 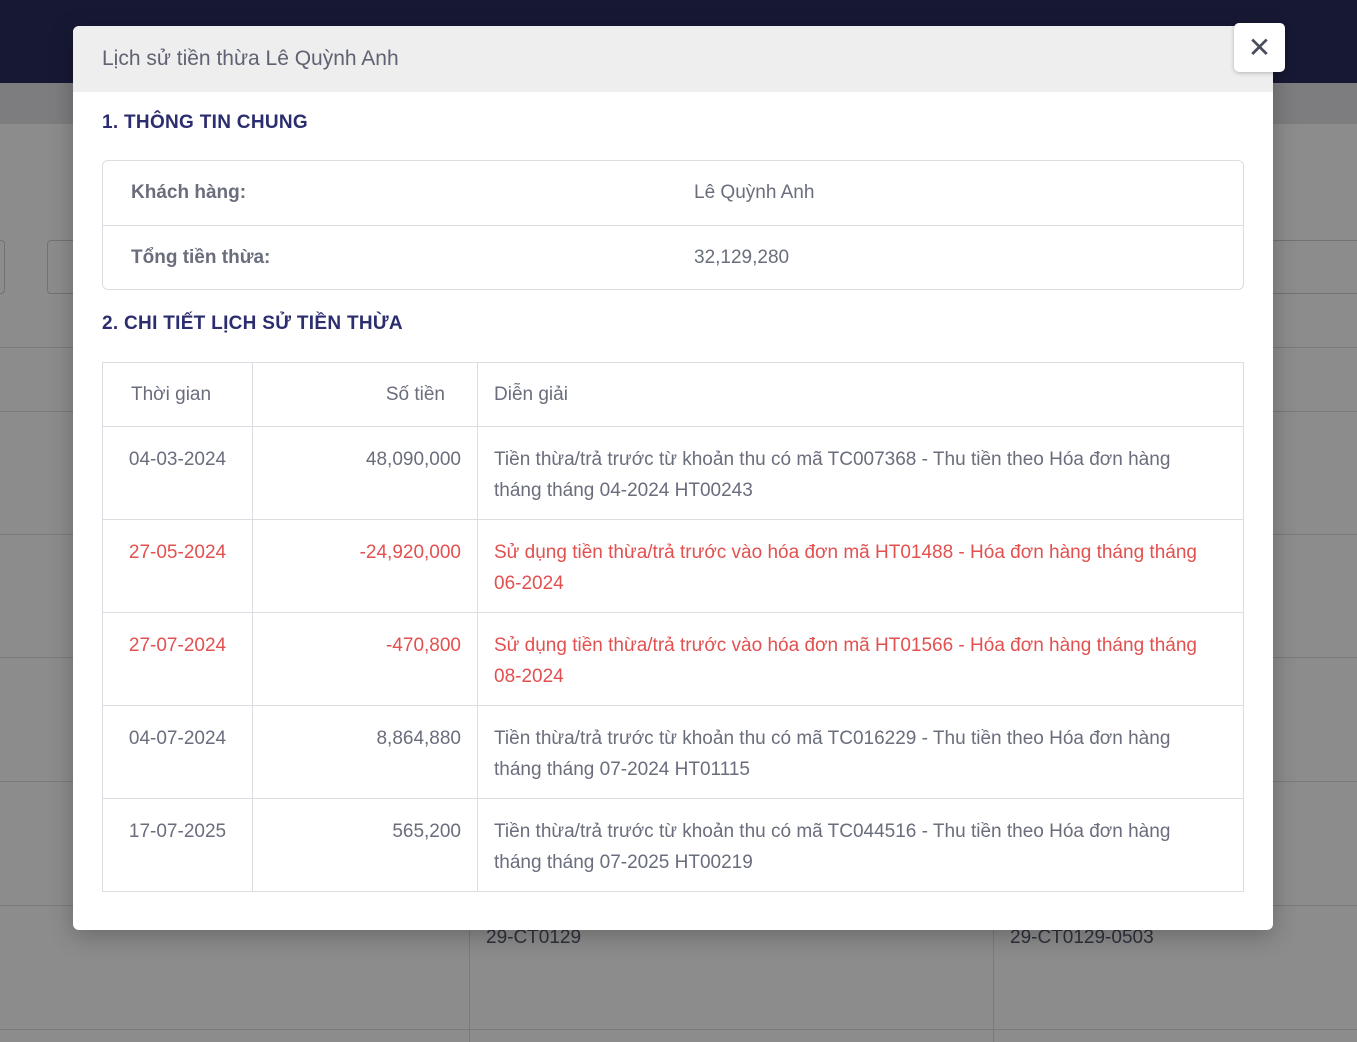 I want to click on table-header-row: Thời gian Số tiền Diễn giải, so click(x=673, y=394).